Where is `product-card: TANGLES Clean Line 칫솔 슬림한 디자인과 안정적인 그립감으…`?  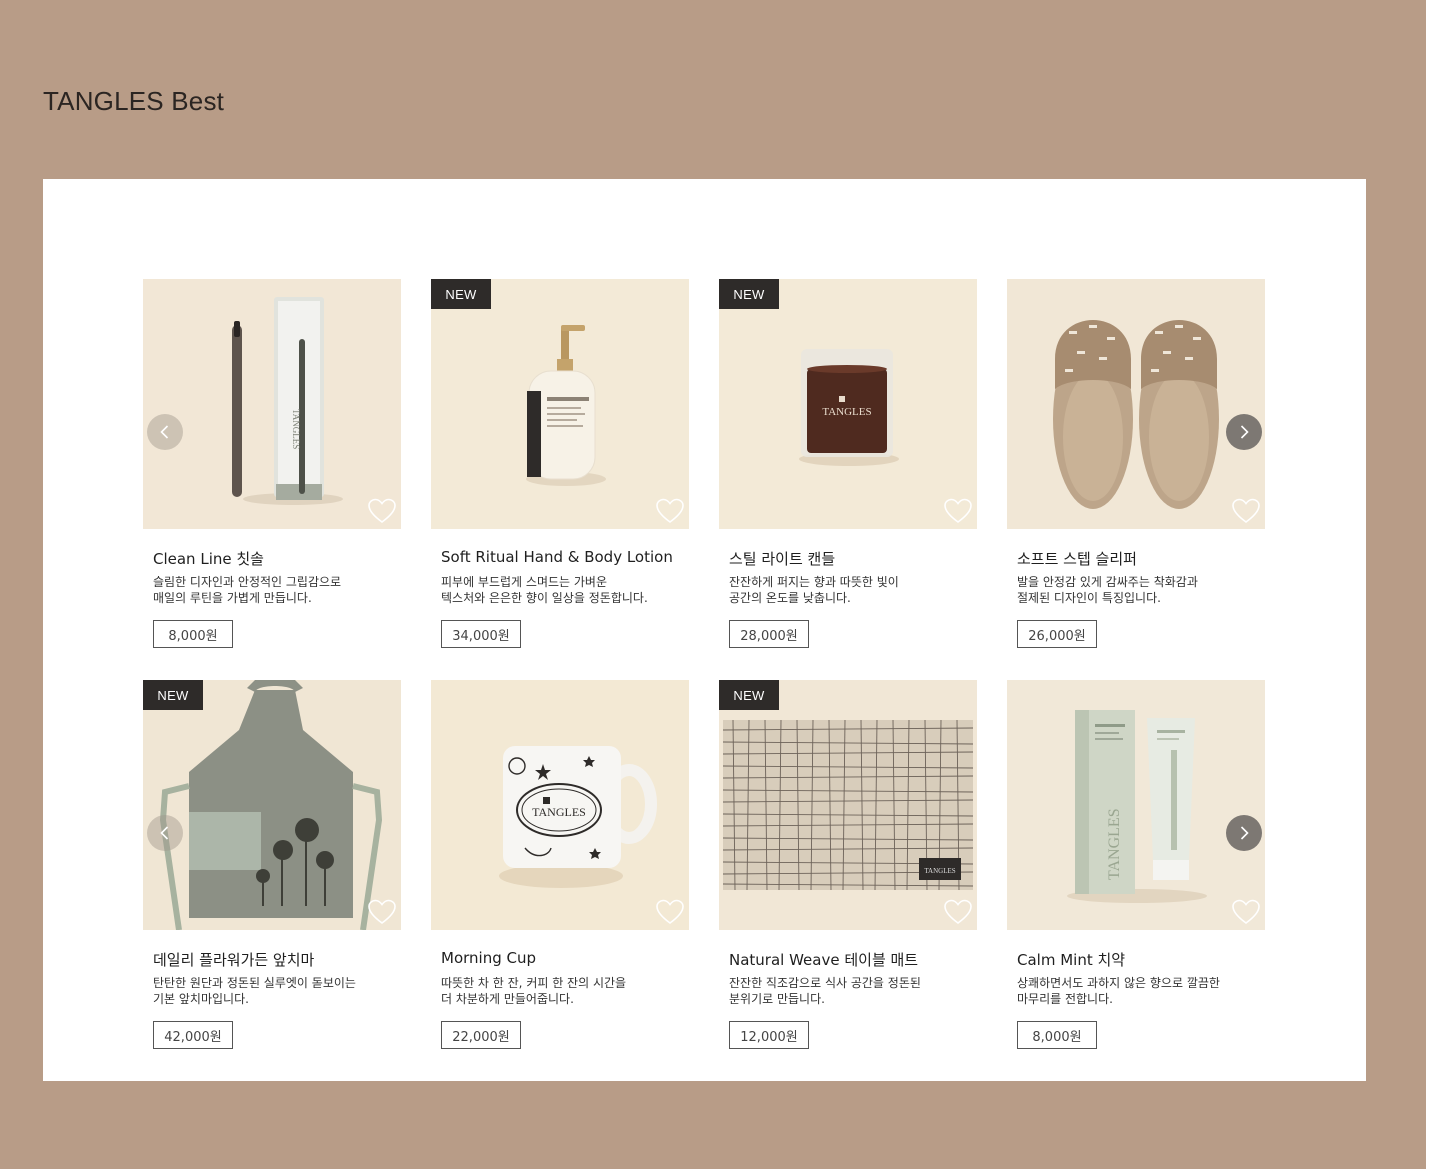 product-card: TANGLES Clean Line 칫솔 슬림한 디자인과 안정적인 그립감으… is located at coordinates (272, 465).